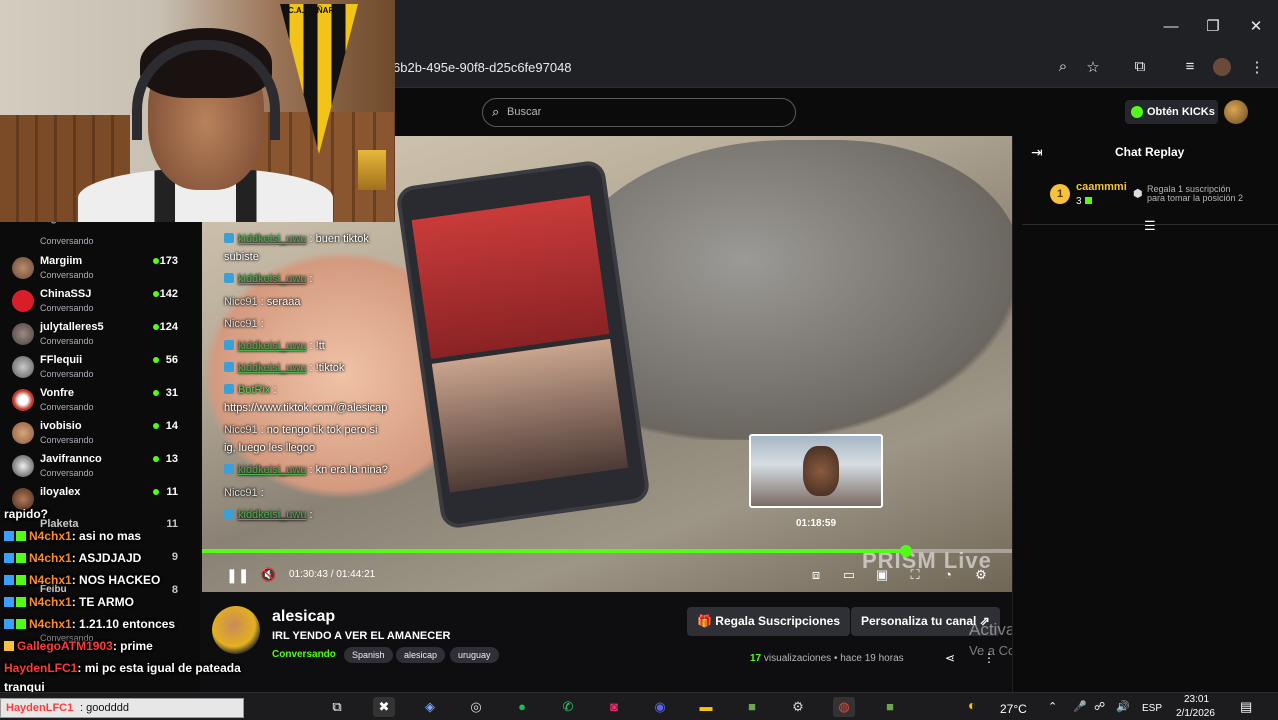 Image resolution: width=1278 pixels, height=720 pixels. What do you see at coordinates (1190, 68) in the screenshot?
I see `media-control-icon: ≡` at bounding box center [1190, 68].